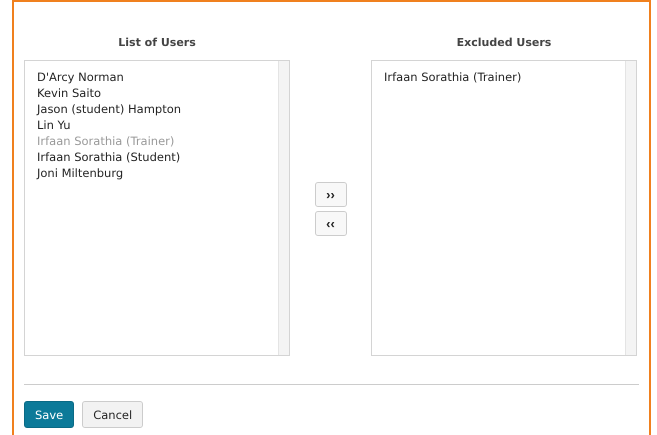 Image resolution: width=657 pixels, height=435 pixels. What do you see at coordinates (157, 77) in the screenshot?
I see `list-item: D'Arcy Norman` at bounding box center [157, 77].